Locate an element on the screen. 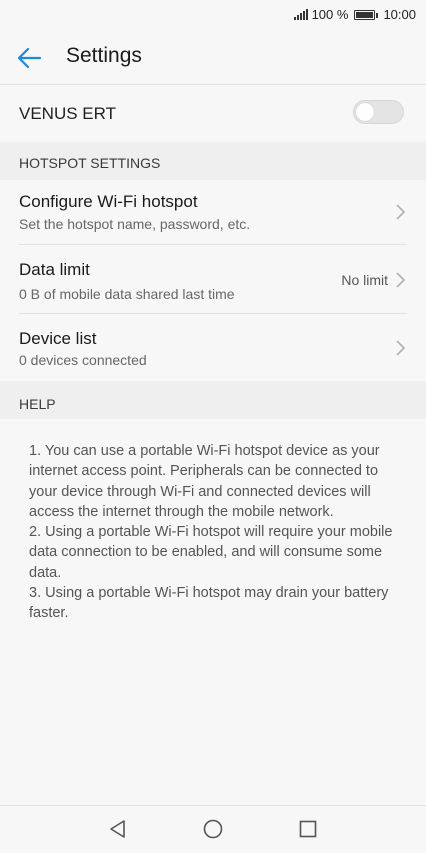 The height and width of the screenshot is (853, 426). section-header-help: HELP is located at coordinates (213, 400).